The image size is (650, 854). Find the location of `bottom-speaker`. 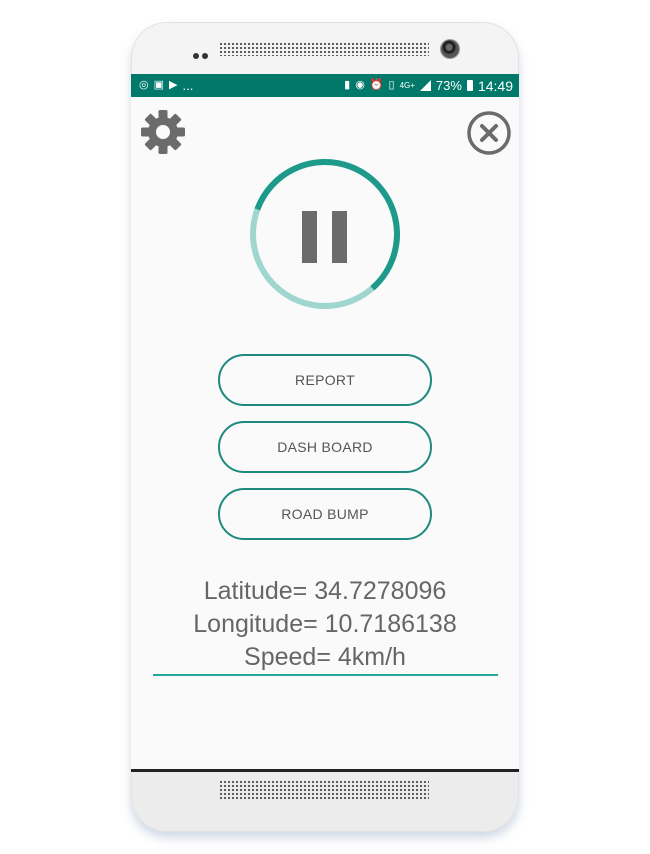

bottom-speaker is located at coordinates (324, 790).